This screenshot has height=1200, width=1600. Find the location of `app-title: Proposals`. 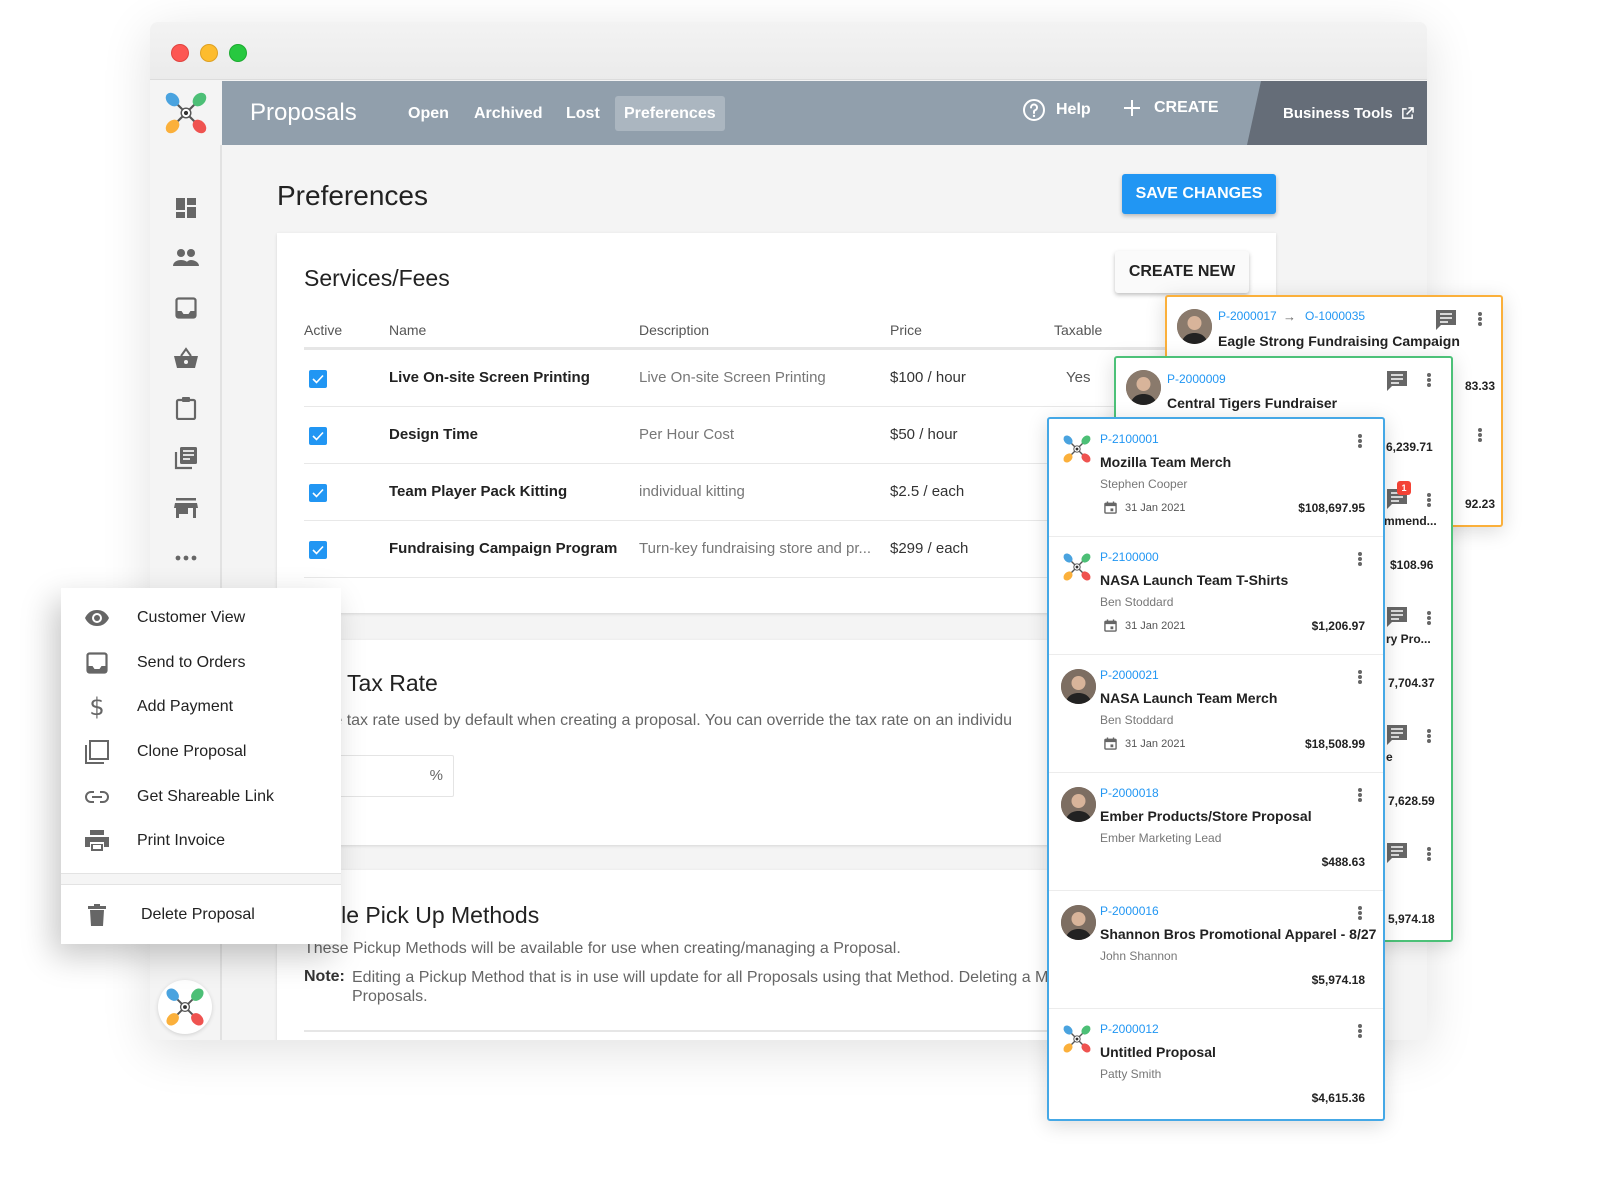

app-title: Proposals is located at coordinates (303, 112).